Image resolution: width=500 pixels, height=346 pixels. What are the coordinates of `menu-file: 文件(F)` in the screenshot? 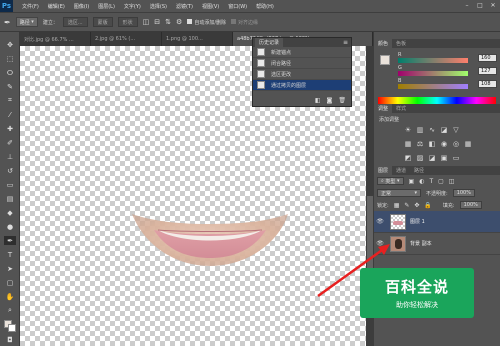 It's located at (30, 6).